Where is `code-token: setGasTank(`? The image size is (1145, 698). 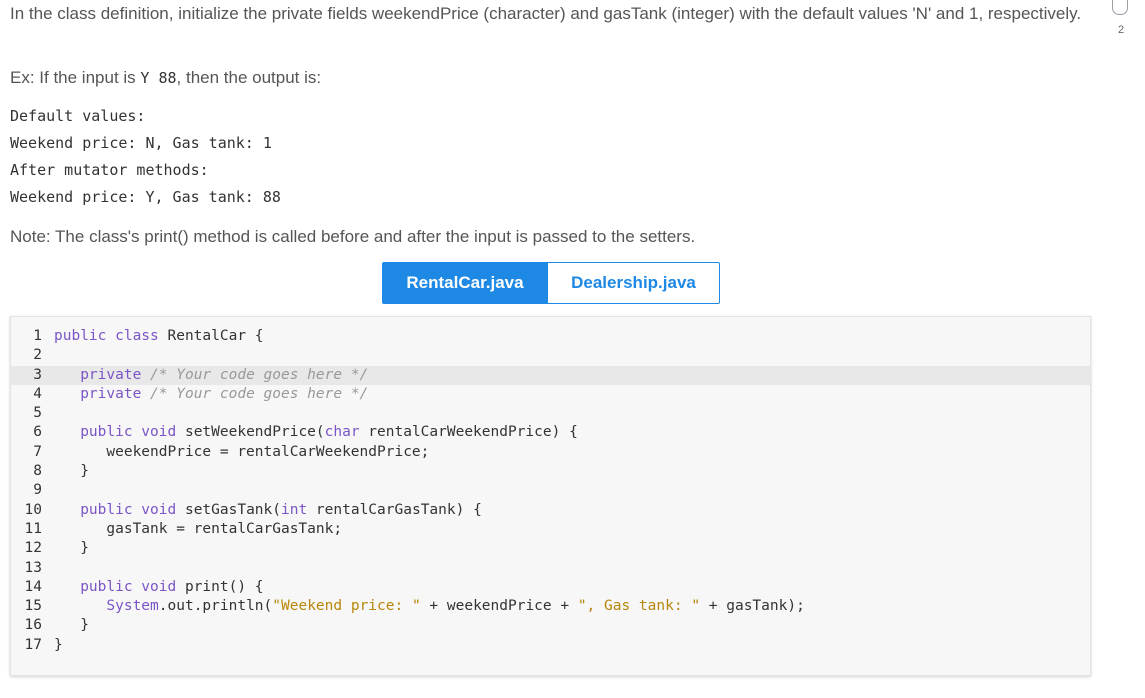 code-token: setGasTank( is located at coordinates (228, 509).